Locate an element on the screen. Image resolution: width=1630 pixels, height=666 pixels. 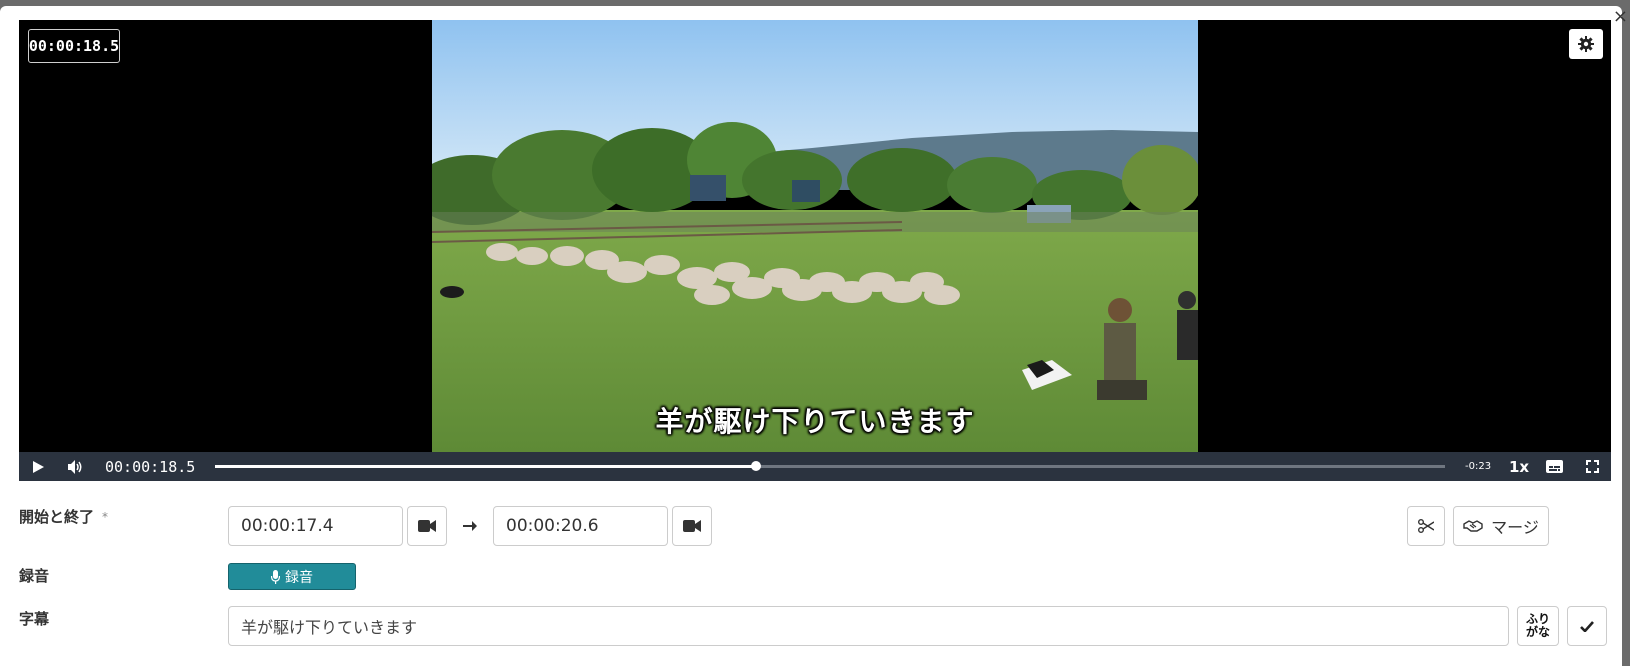
remaining-time: -0:23 is located at coordinates (1478, 466).